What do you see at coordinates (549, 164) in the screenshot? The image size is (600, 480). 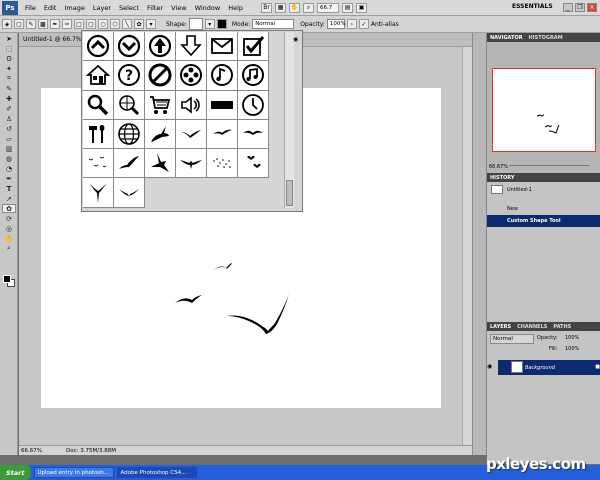 I see `navigator-zoom-slider` at bounding box center [549, 164].